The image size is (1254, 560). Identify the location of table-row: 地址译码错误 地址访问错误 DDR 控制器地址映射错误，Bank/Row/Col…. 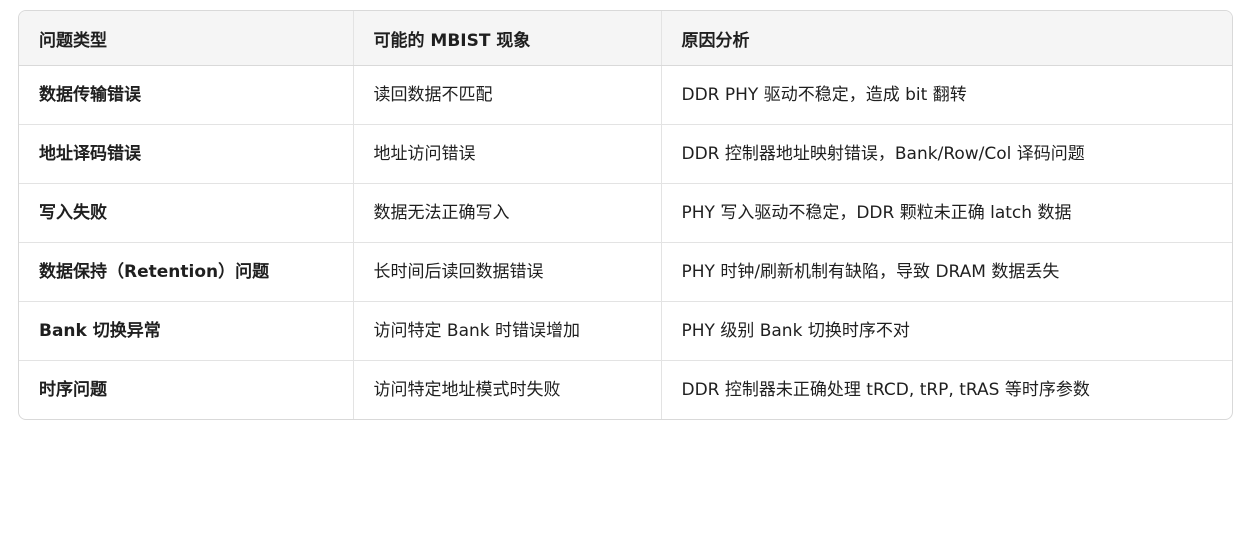
(625, 154).